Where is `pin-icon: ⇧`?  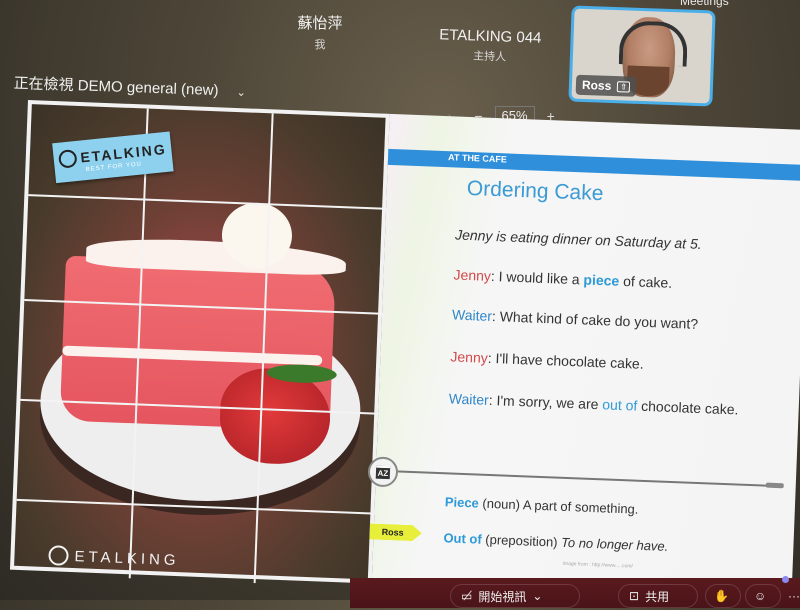 pin-icon: ⇧ is located at coordinates (624, 86).